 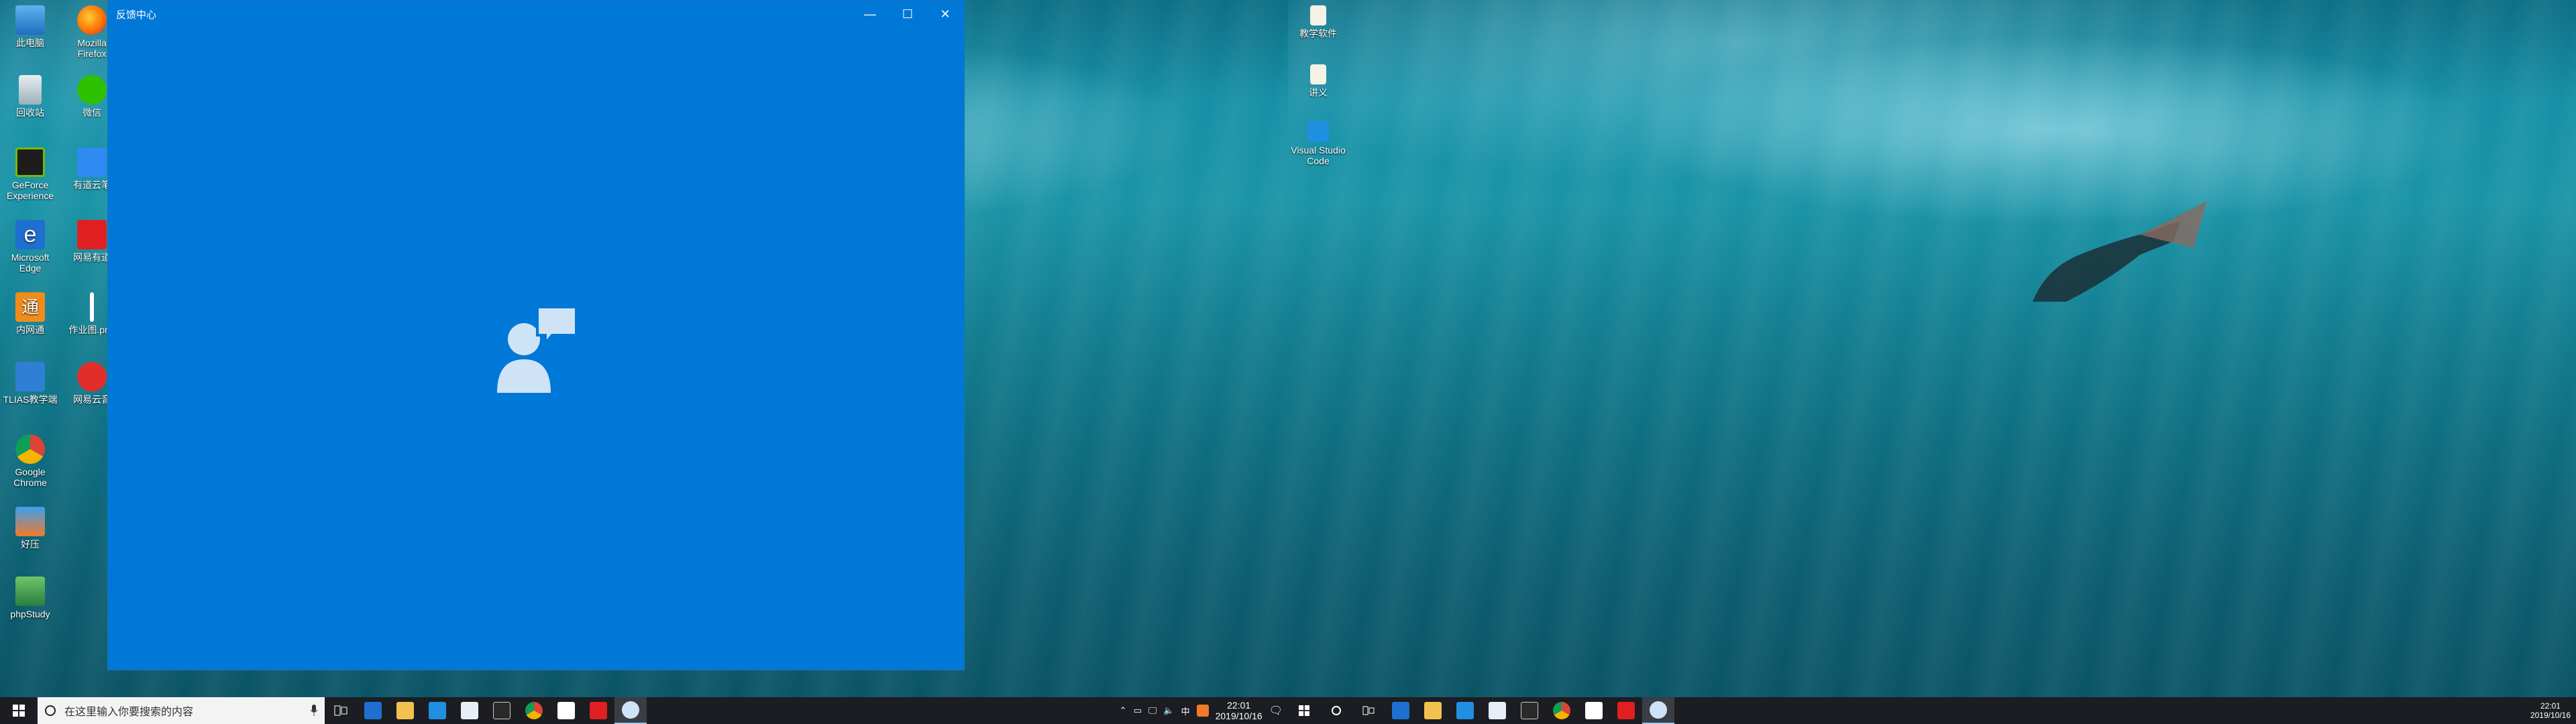 What do you see at coordinates (30, 313) in the screenshot?
I see `desktop-icon-neiwangtong: 通 内网通` at bounding box center [30, 313].